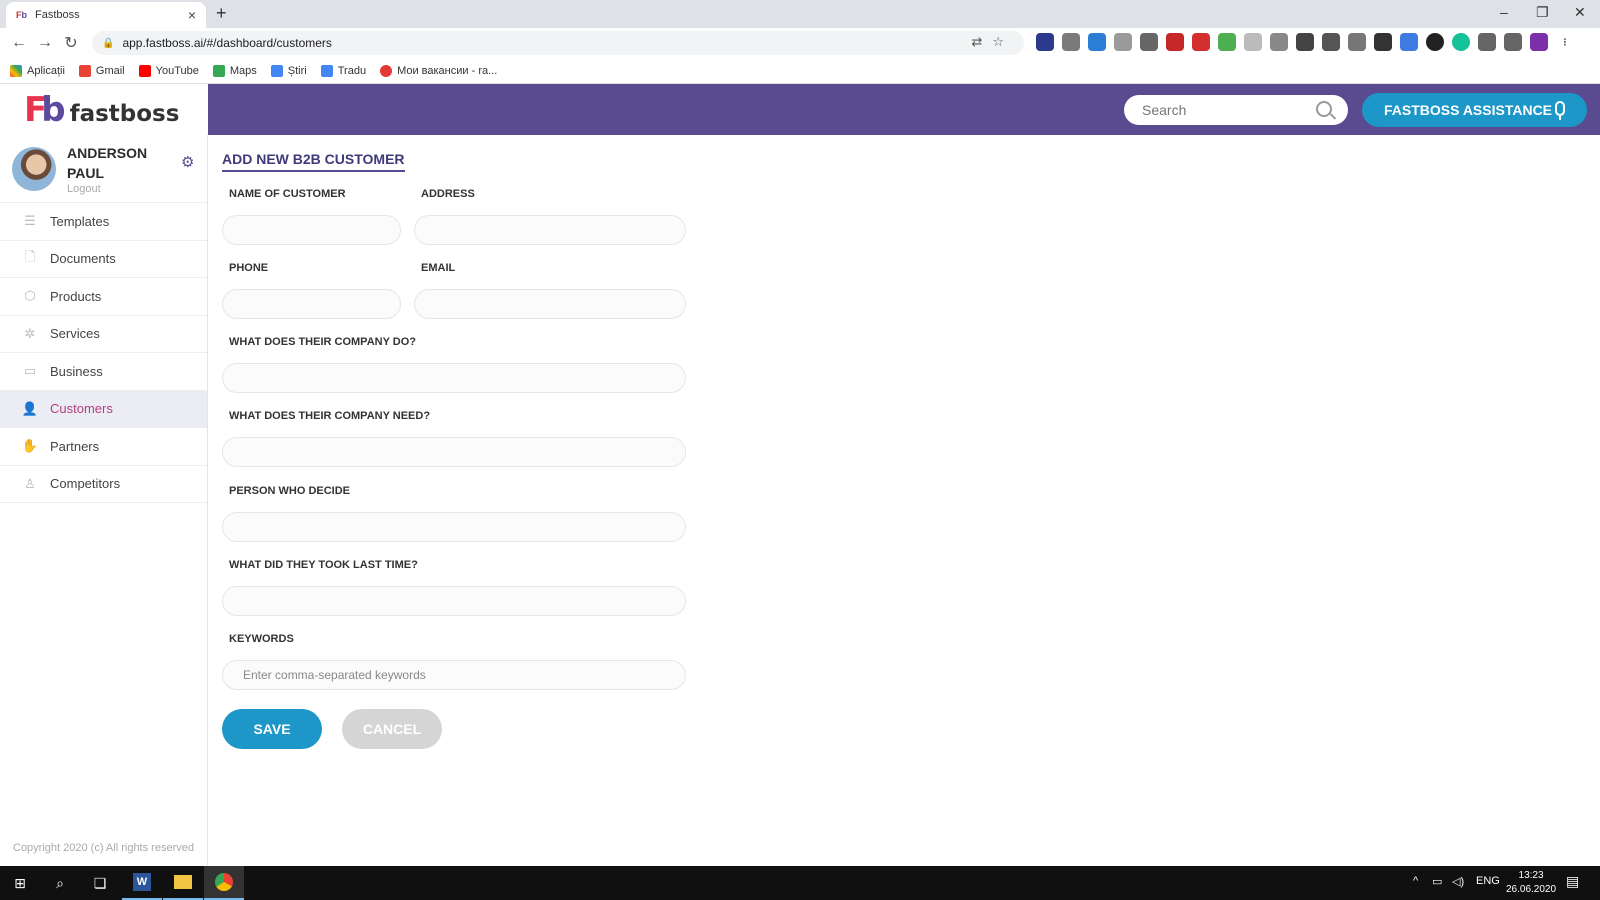  Describe the element at coordinates (288, 70) in the screenshot. I see `bookmark-stiri: Știri` at that location.